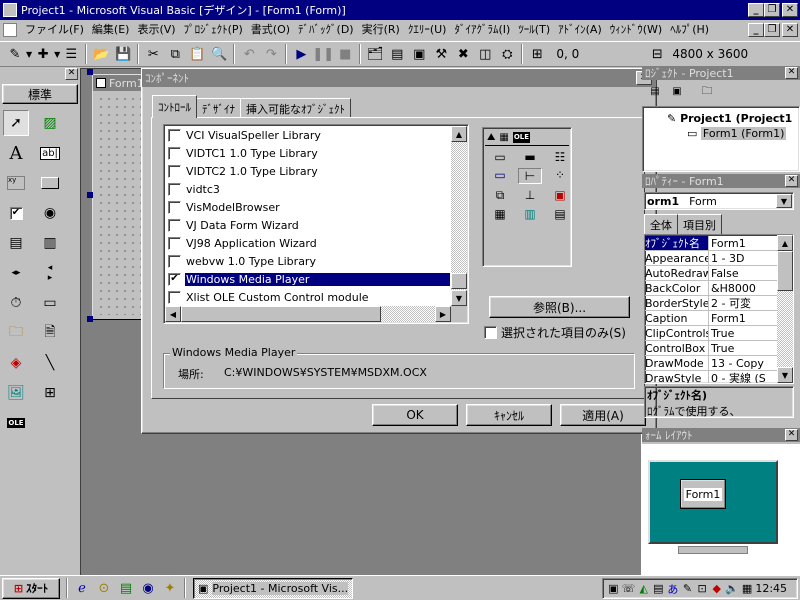 This screenshot has width=800, height=600. What do you see at coordinates (629, 589) in the screenshot?
I see `tray-phone-icon: ☏` at bounding box center [629, 589].